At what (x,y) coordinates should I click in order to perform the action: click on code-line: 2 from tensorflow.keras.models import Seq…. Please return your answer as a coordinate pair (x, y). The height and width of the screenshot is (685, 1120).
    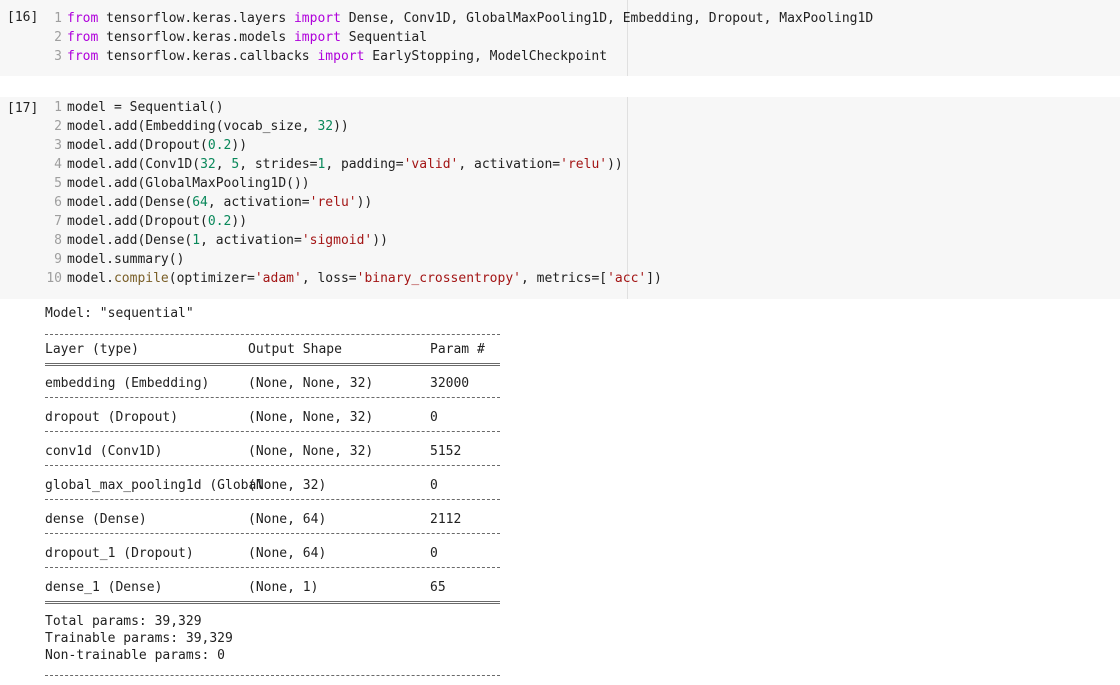
    Looking at the image, I should click on (237, 37).